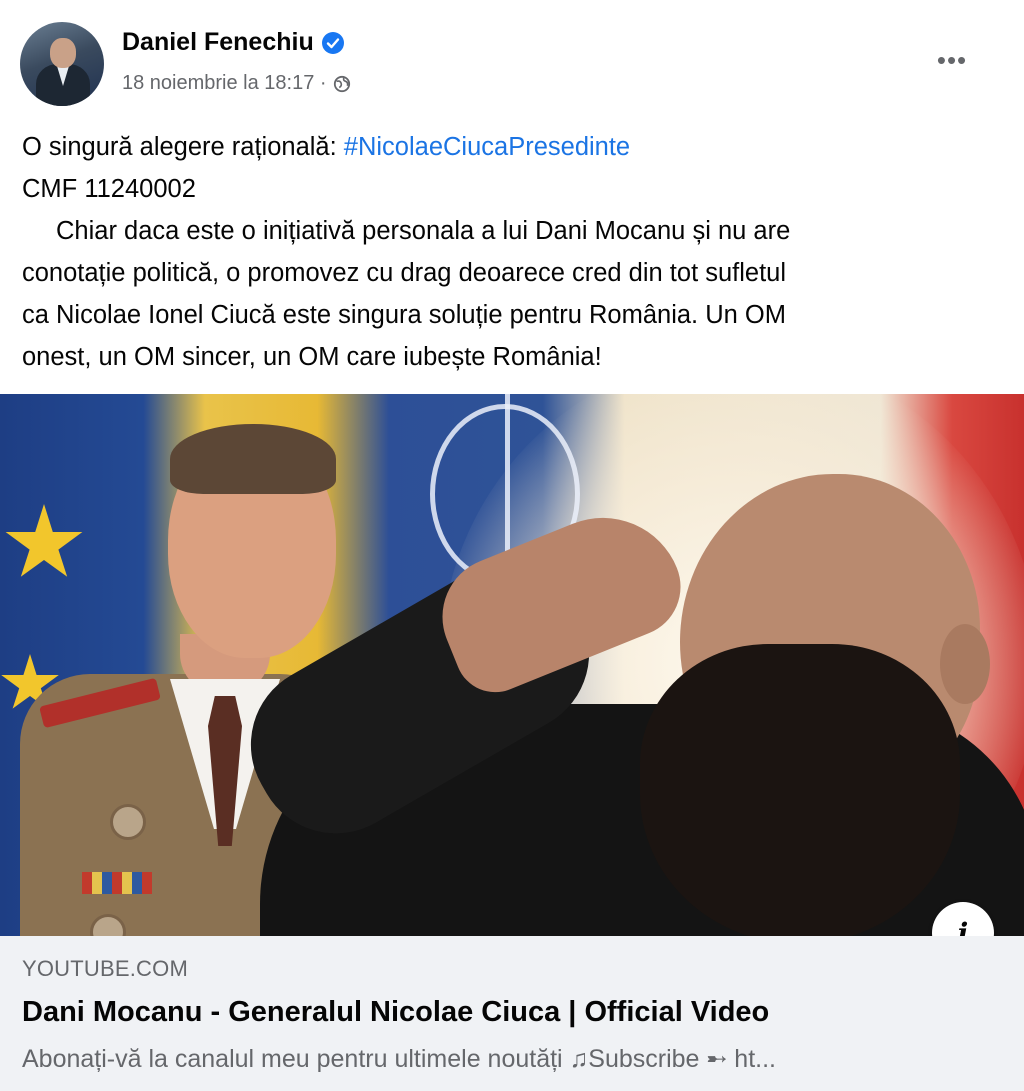 The width and height of the screenshot is (1024, 1091). What do you see at coordinates (341, 83) in the screenshot?
I see `globe-icon` at bounding box center [341, 83].